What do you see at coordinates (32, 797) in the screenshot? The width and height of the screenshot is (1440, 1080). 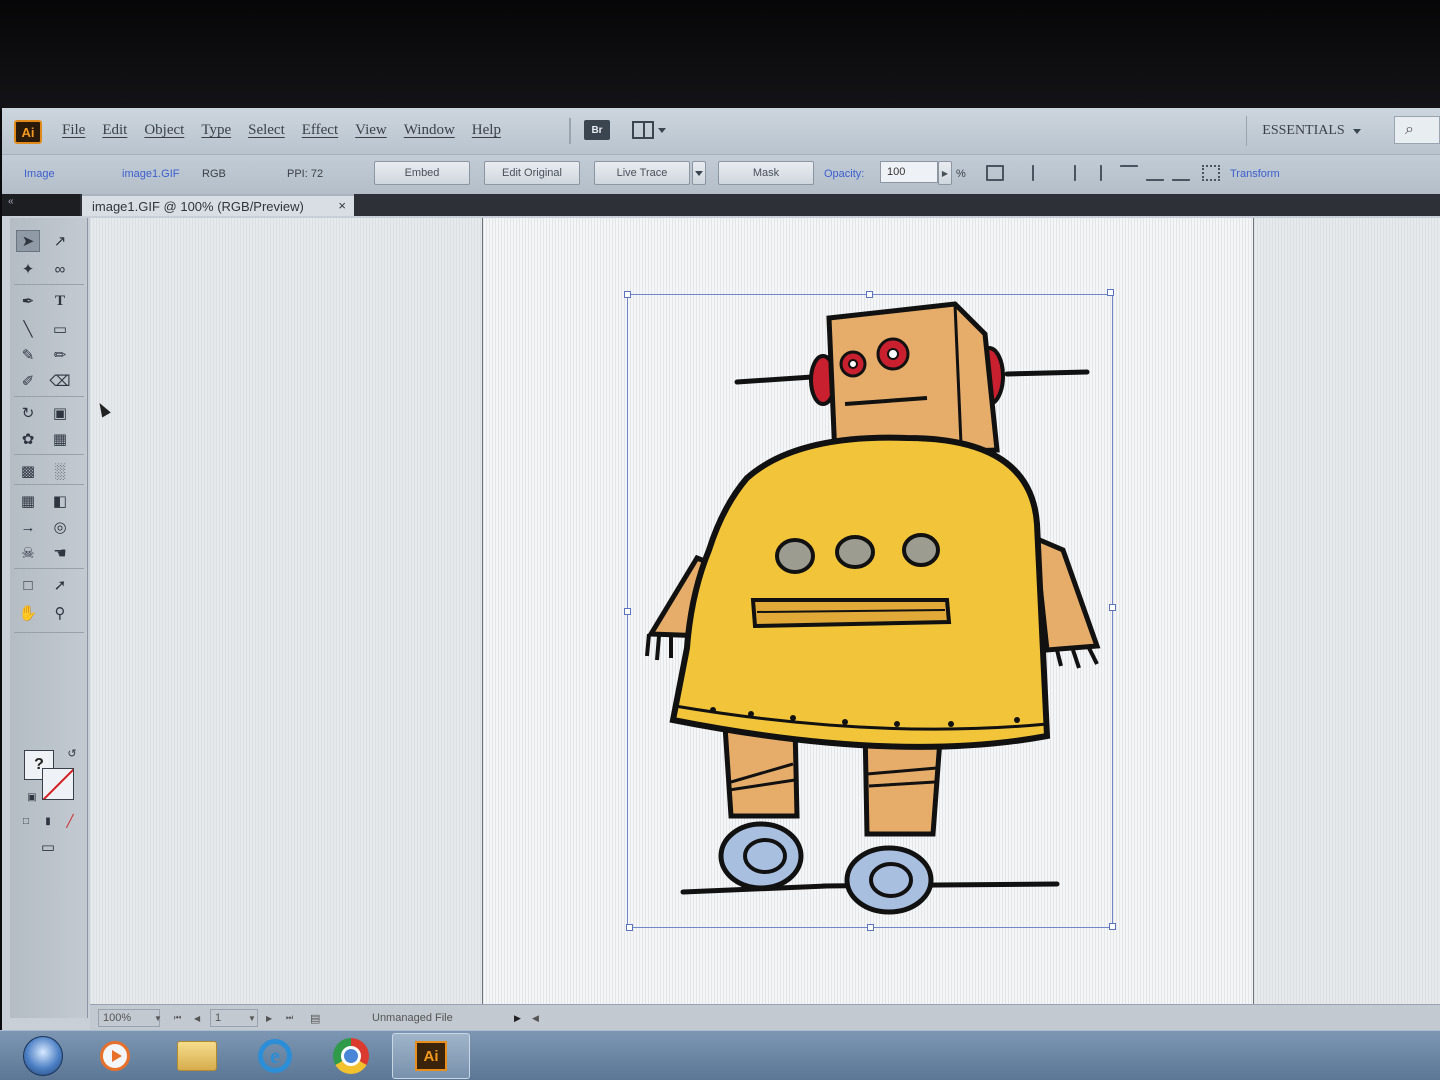 I see `default-fill-stroke-icon: ▣` at bounding box center [32, 797].